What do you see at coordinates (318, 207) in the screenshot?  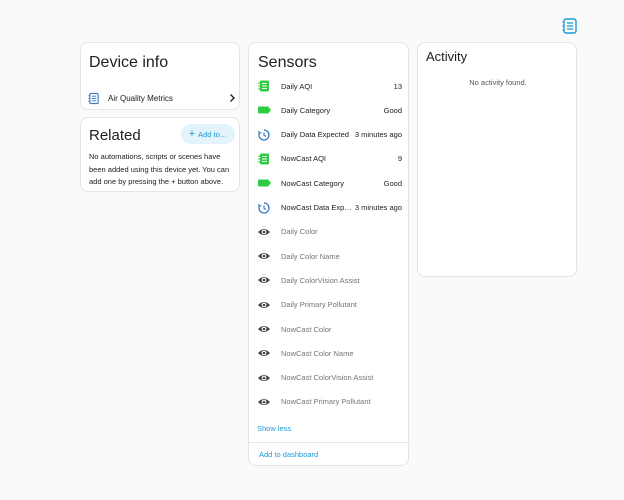 I see `sensor-name: NowCast Data Expected` at bounding box center [318, 207].